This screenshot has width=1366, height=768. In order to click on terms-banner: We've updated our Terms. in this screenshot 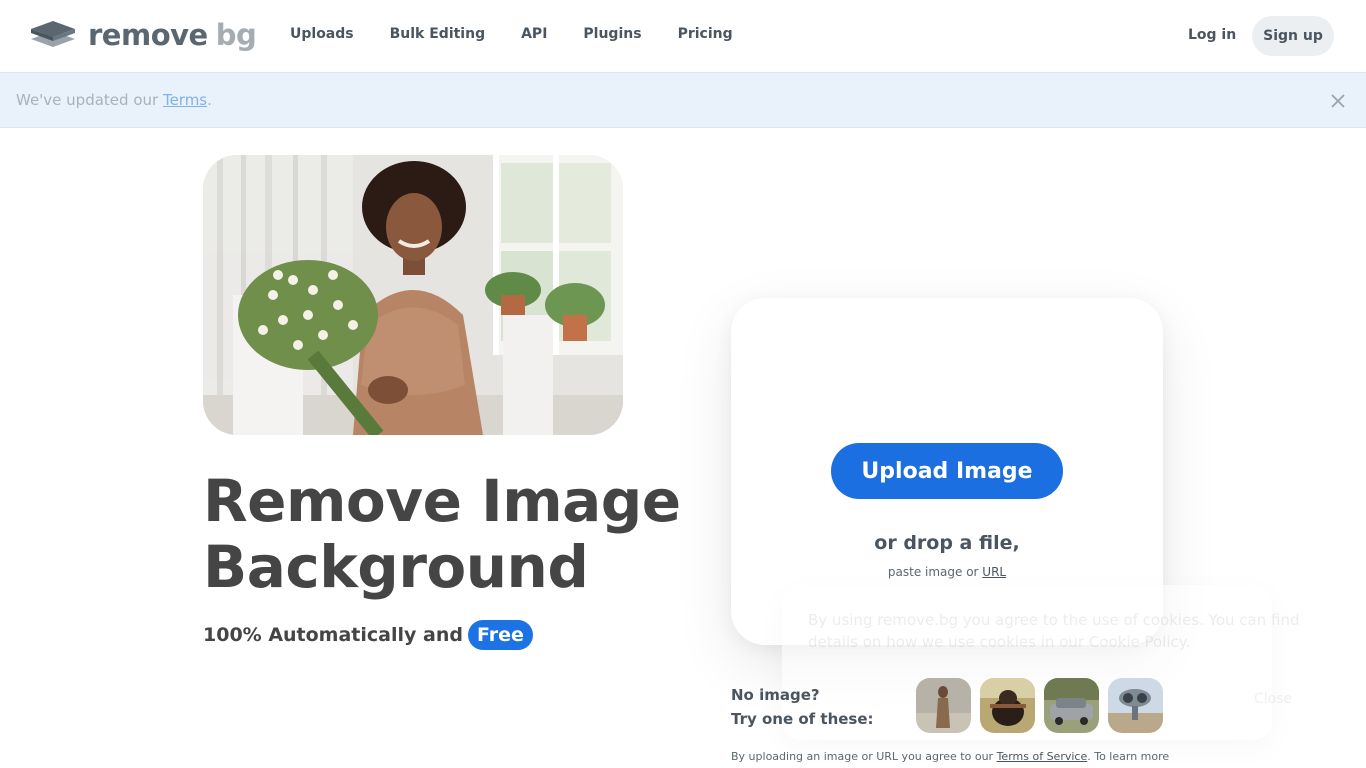, I will do `click(683, 100)`.